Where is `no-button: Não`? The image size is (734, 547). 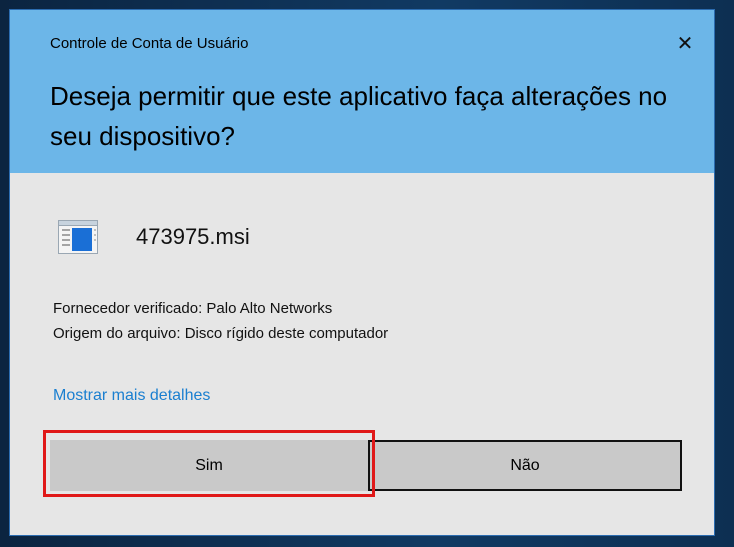
no-button: Não is located at coordinates (525, 465).